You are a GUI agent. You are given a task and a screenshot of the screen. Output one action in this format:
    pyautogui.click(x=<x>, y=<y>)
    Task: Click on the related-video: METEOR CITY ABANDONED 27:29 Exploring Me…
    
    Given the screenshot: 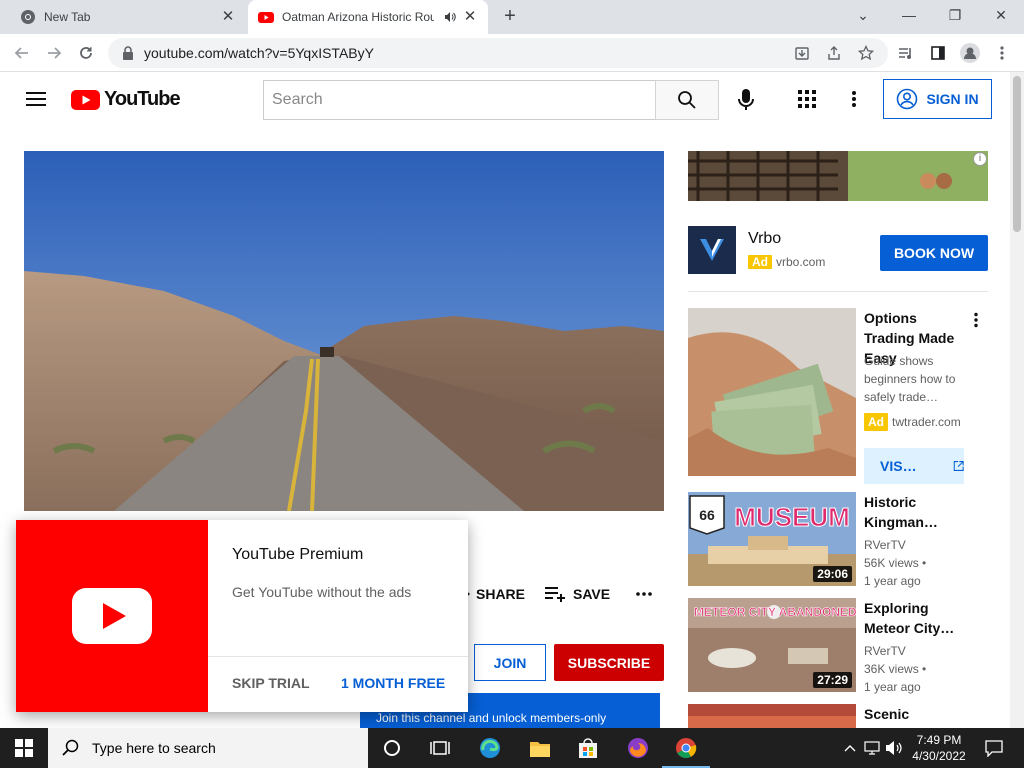 What is the action you would take?
    pyautogui.click(x=838, y=646)
    